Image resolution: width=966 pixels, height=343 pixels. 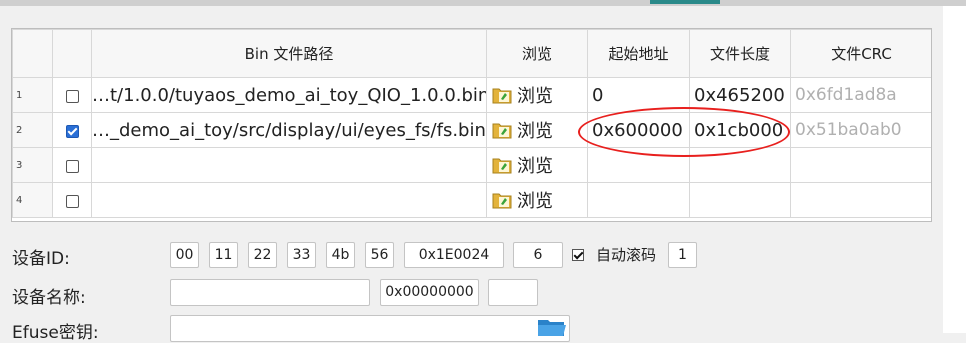 I want to click on header-rownum, so click(x=32, y=53).